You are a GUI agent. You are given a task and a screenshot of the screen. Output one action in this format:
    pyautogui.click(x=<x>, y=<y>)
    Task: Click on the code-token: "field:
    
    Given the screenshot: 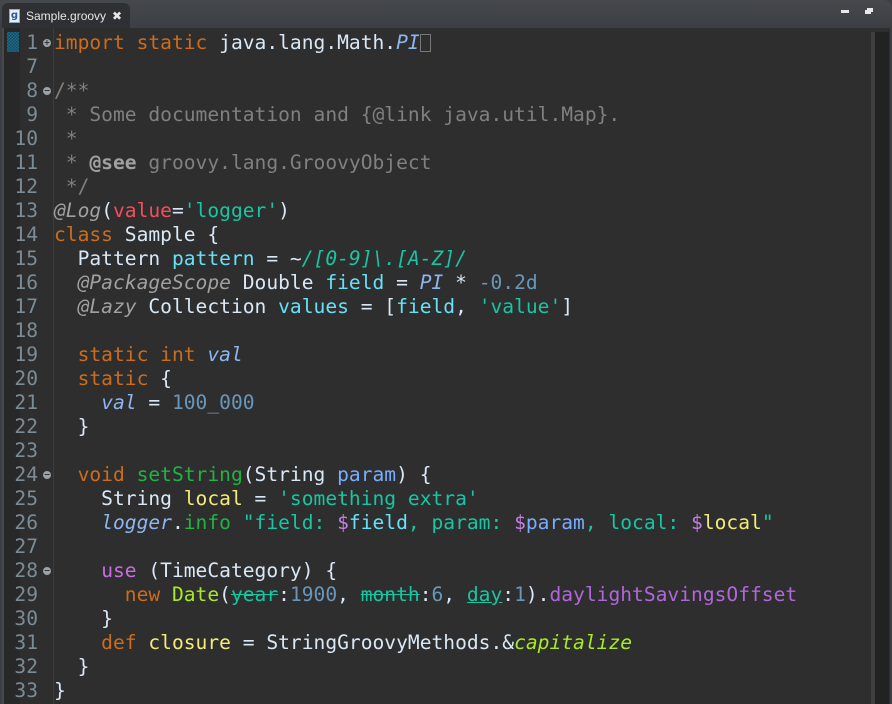 What is the action you would take?
    pyautogui.click(x=290, y=522)
    